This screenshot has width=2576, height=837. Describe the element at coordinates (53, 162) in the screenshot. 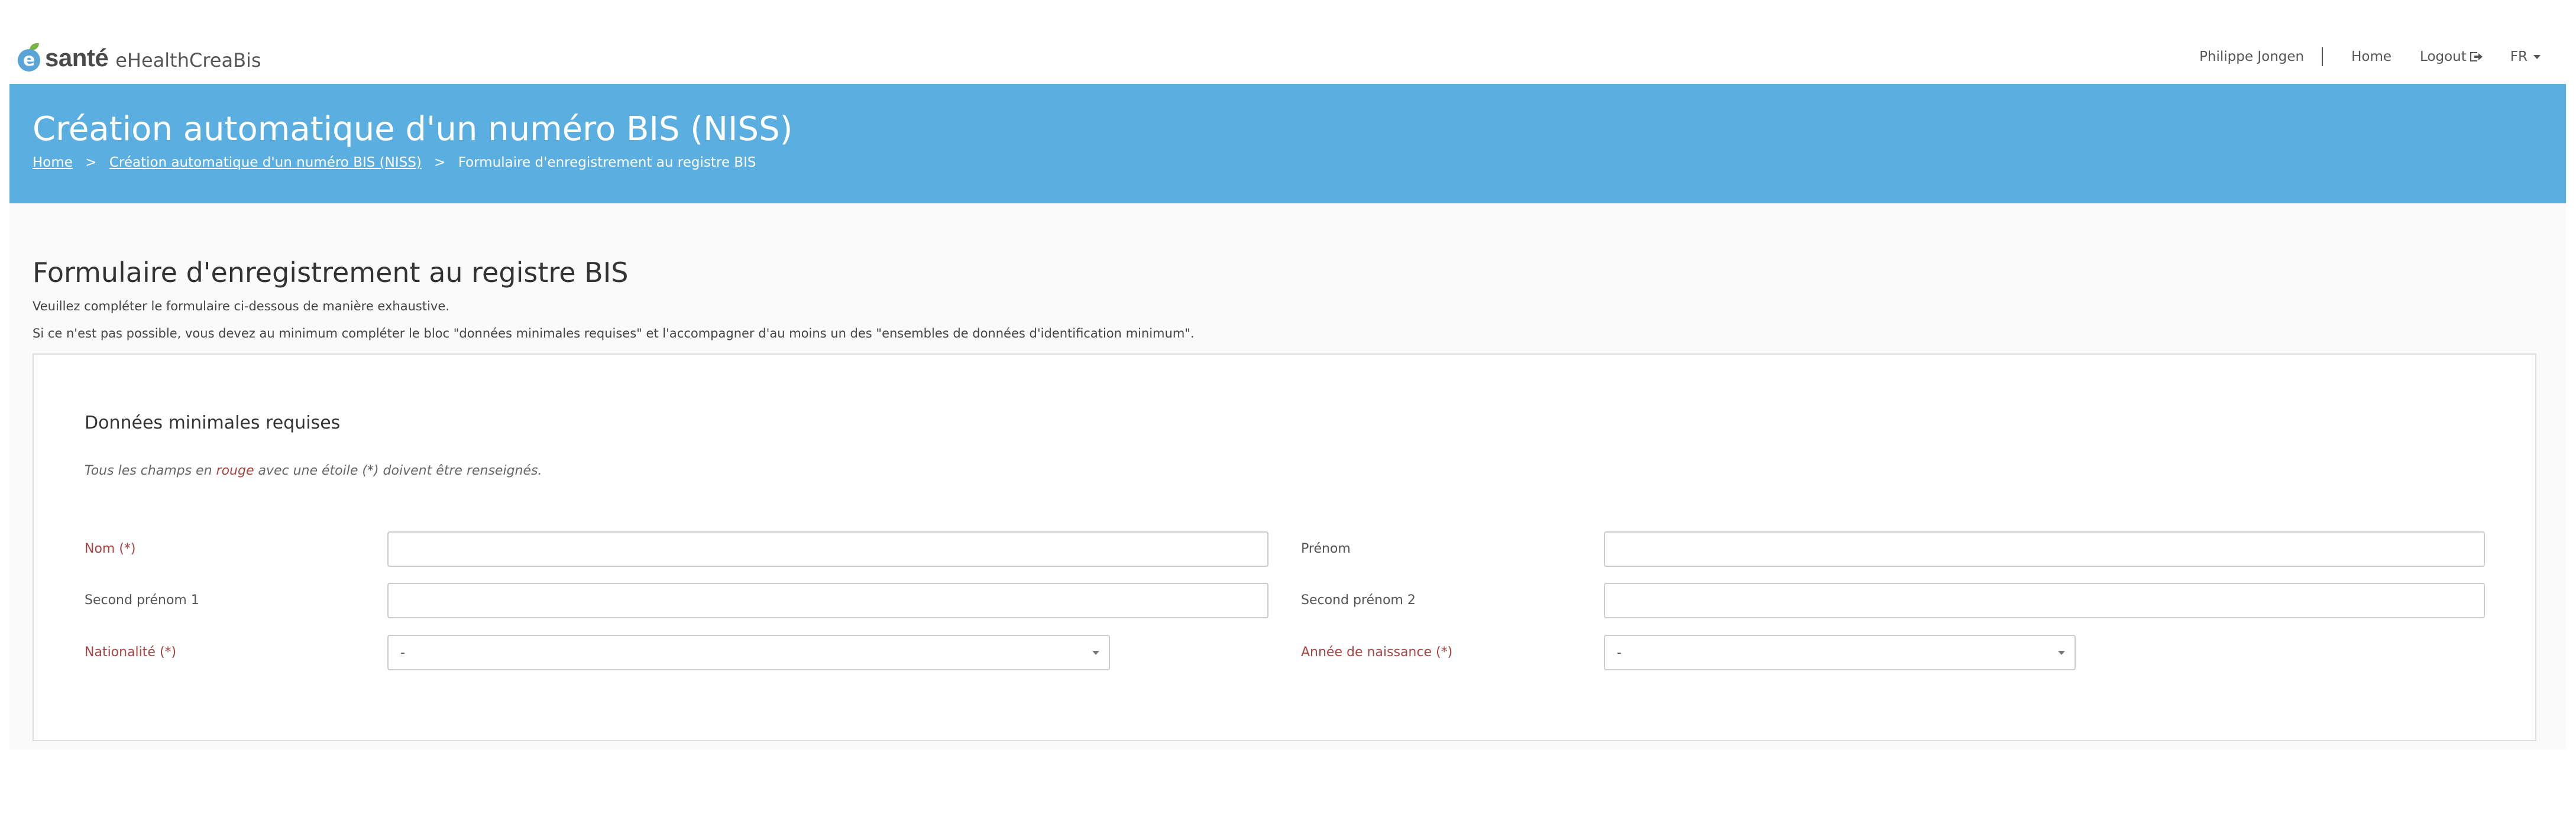

I see `breadcrumb-home: Home` at that location.